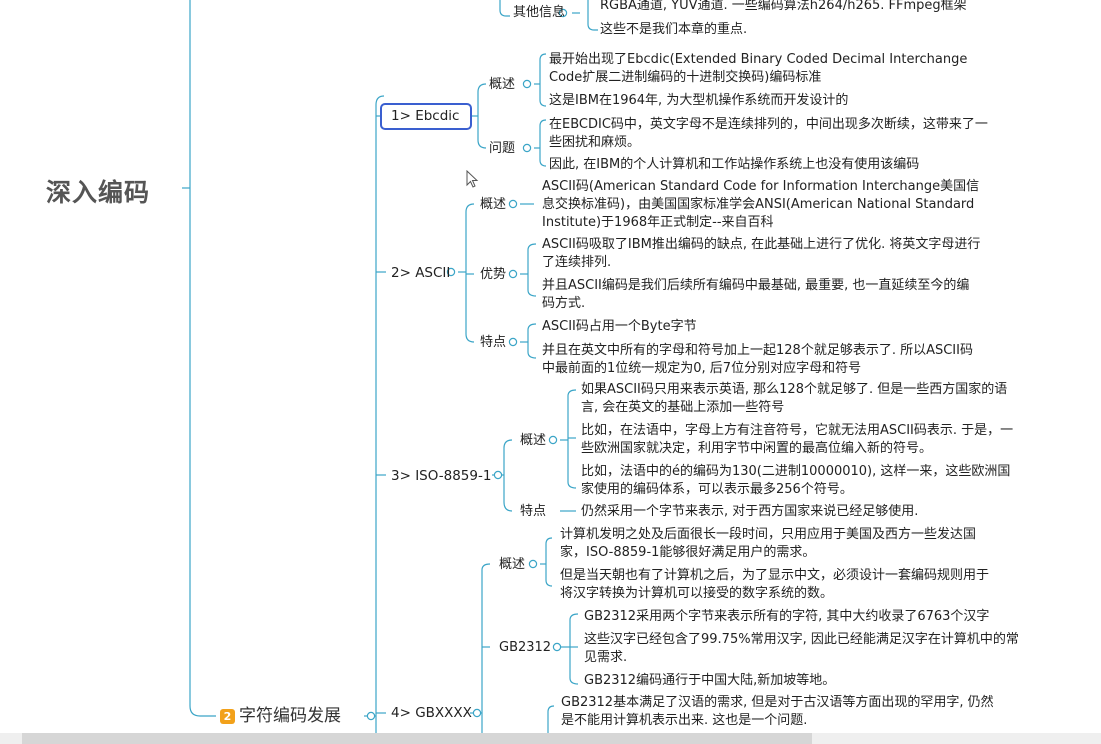  I want to click on gb2312-note-1: GB2312采用两个字节来表示所有的字符, 其中大约收录了6763个汉字, so click(804, 617).